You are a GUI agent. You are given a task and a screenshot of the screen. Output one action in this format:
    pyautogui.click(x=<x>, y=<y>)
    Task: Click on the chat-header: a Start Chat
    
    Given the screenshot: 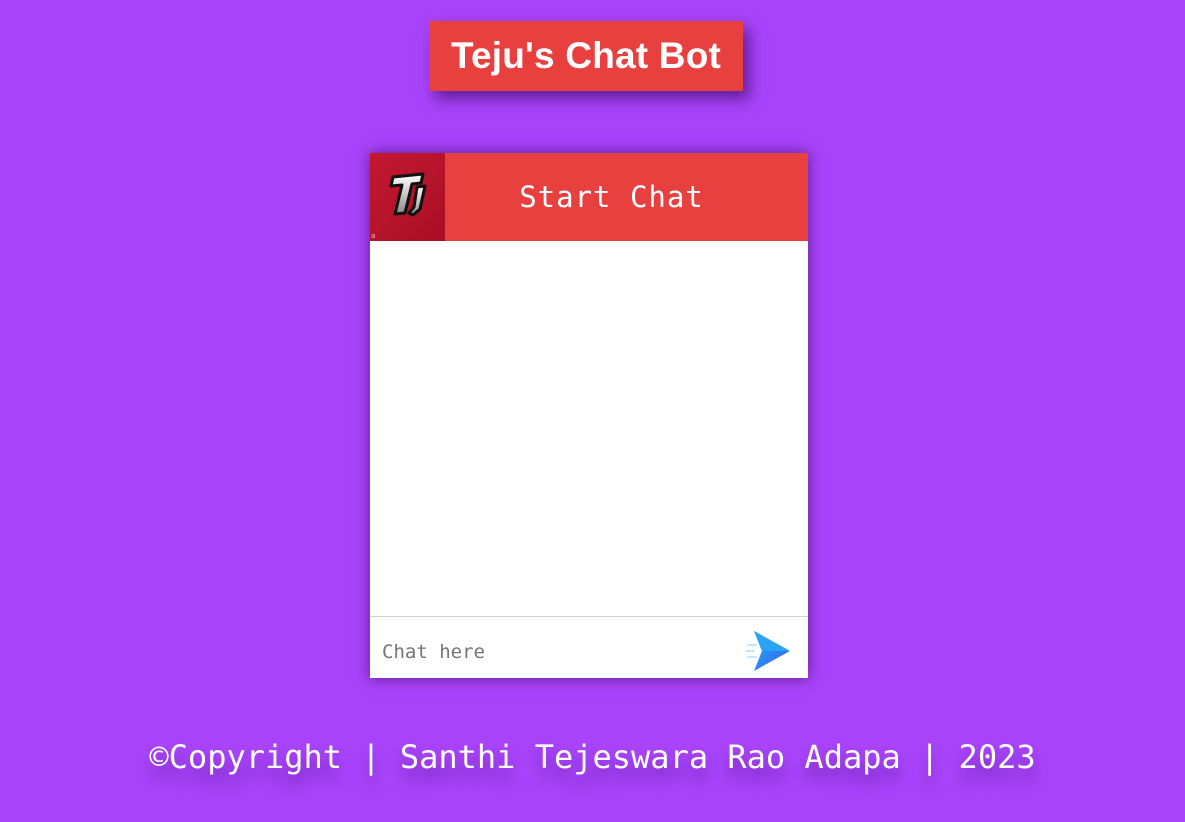 What is the action you would take?
    pyautogui.click(x=589, y=197)
    